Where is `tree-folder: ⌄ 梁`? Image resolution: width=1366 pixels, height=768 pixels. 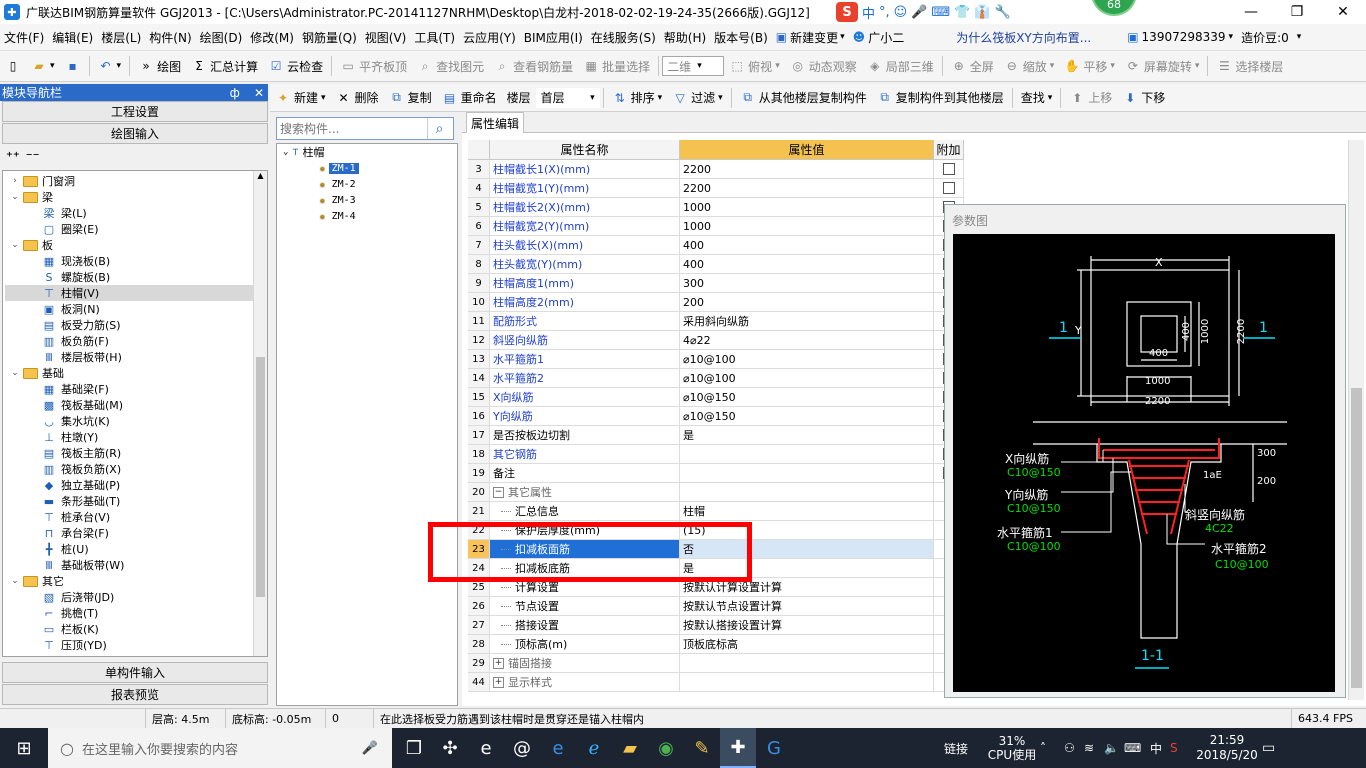
tree-folder: ⌄ 梁 is located at coordinates (129, 197).